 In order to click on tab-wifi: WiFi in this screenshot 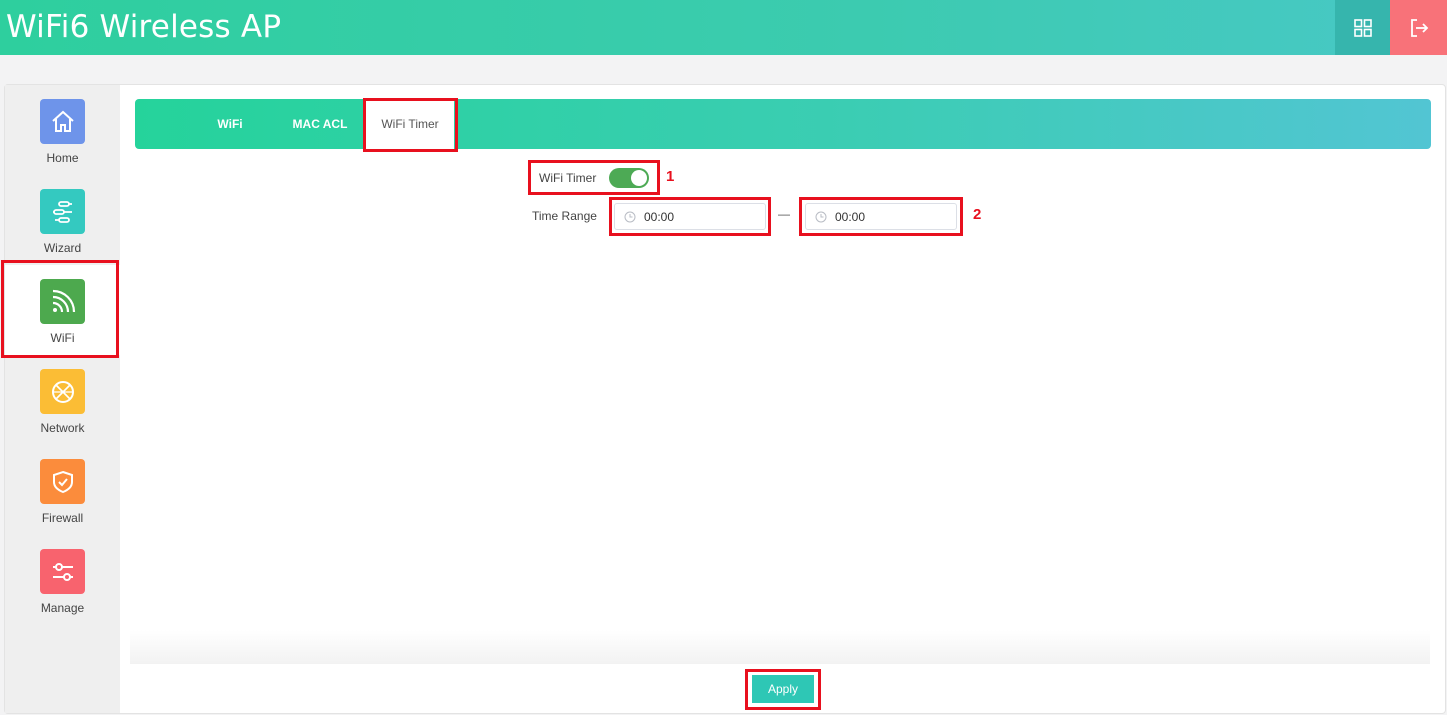, I will do `click(230, 124)`.